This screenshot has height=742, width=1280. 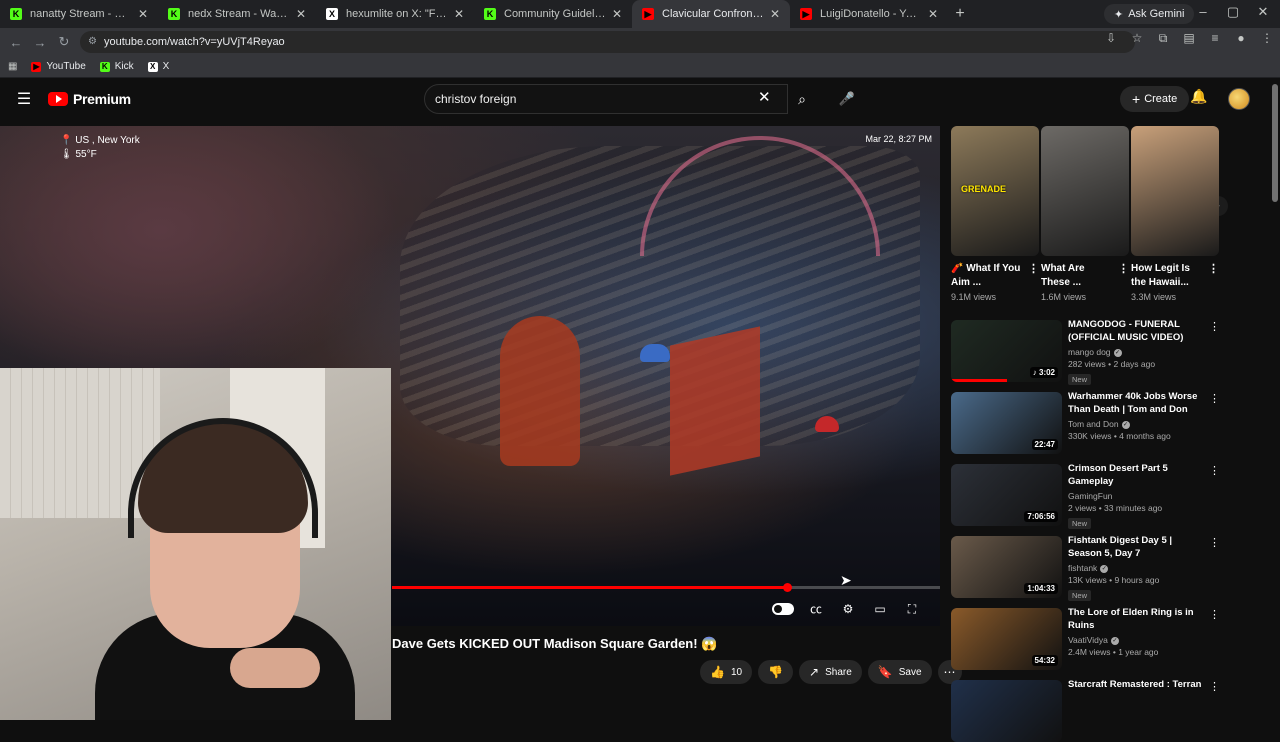 What do you see at coordinates (1138, 496) in the screenshot?
I see `channel-name-row: GamingFun` at bounding box center [1138, 496].